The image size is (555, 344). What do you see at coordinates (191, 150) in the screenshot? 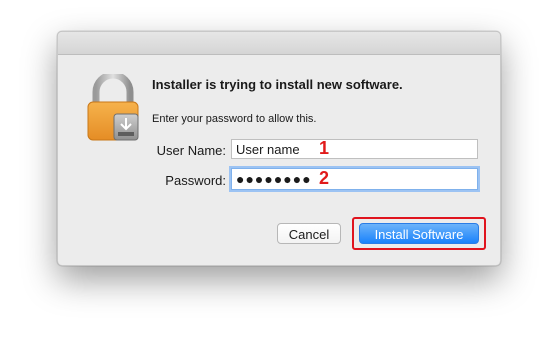
I see `username-label: User Name:` at bounding box center [191, 150].